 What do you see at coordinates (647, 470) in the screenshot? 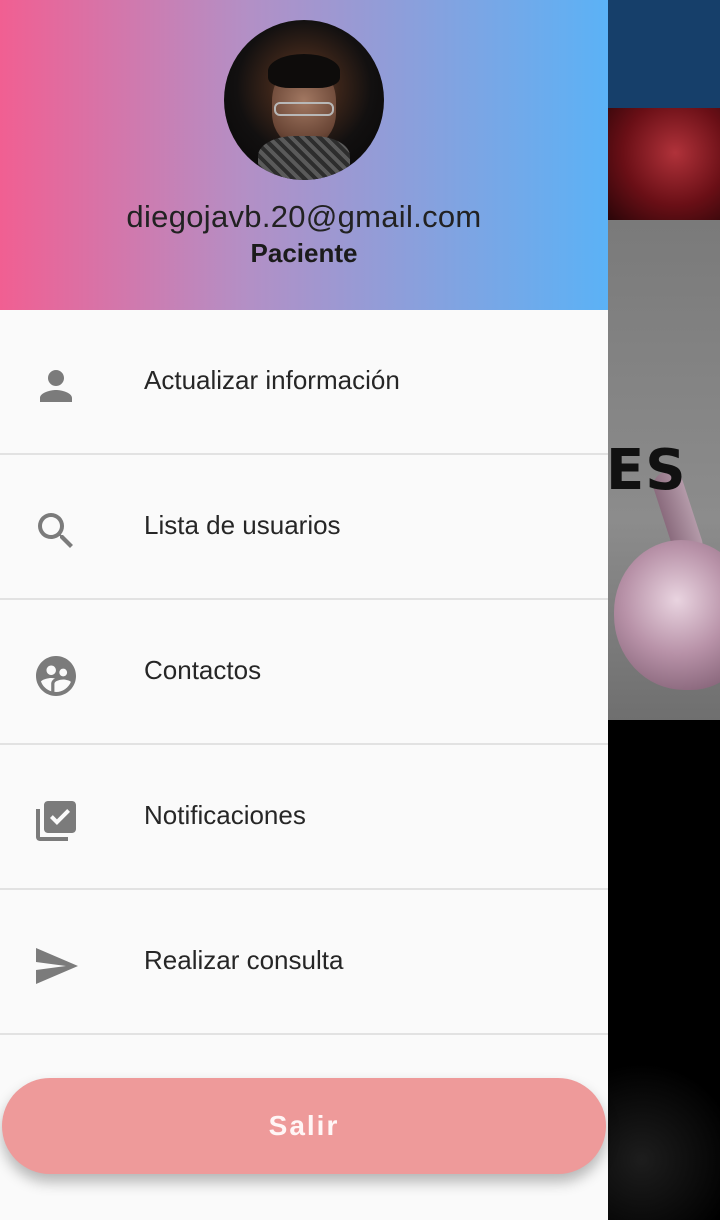
I see `background-card-title: ES` at bounding box center [647, 470].